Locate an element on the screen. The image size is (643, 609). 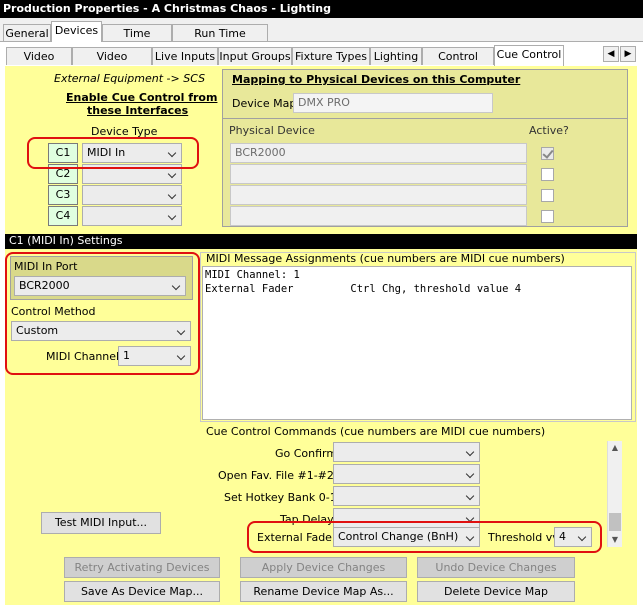
enable-cue-control-heading: Enable Cue Control from is located at coordinates (142, 97).